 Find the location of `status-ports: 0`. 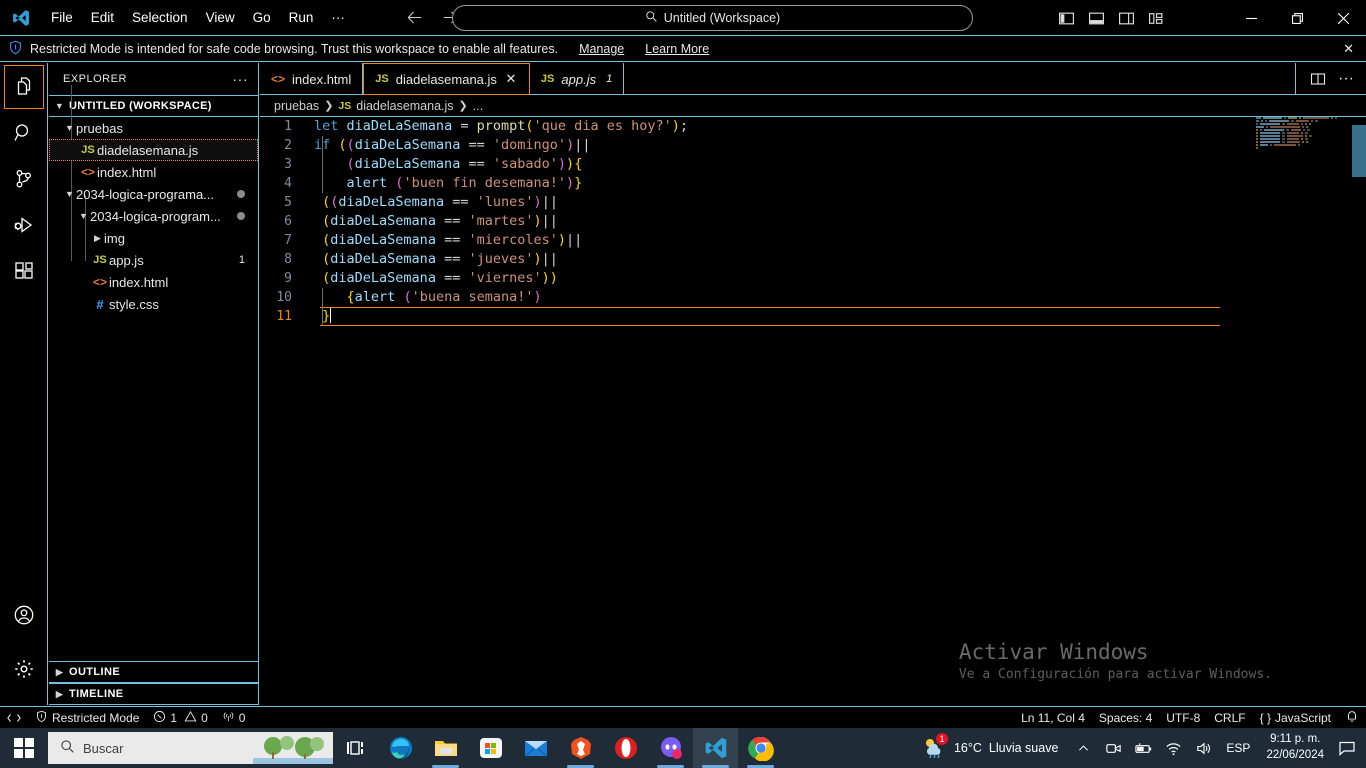

status-ports: 0 is located at coordinates (234, 718).